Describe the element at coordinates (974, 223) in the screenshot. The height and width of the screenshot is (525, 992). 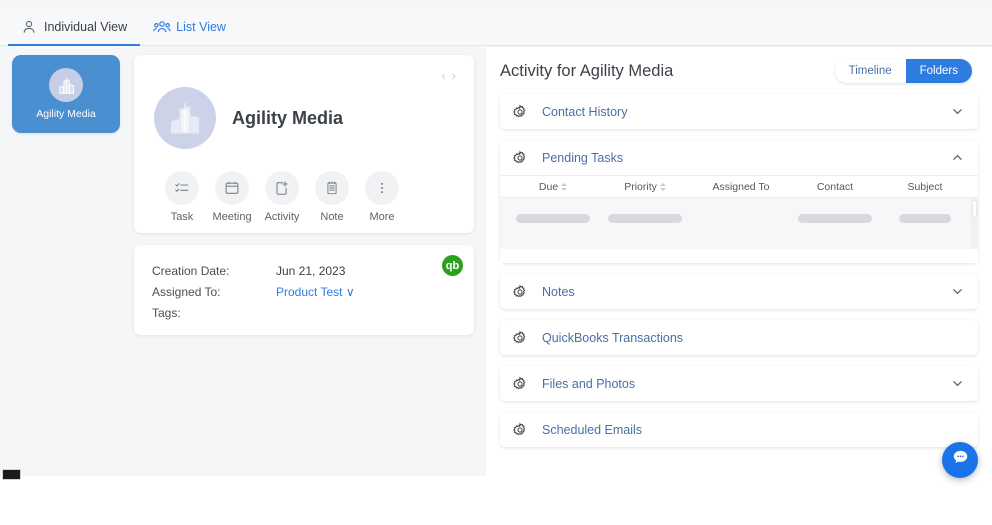
I see `table-scrollbar` at that location.